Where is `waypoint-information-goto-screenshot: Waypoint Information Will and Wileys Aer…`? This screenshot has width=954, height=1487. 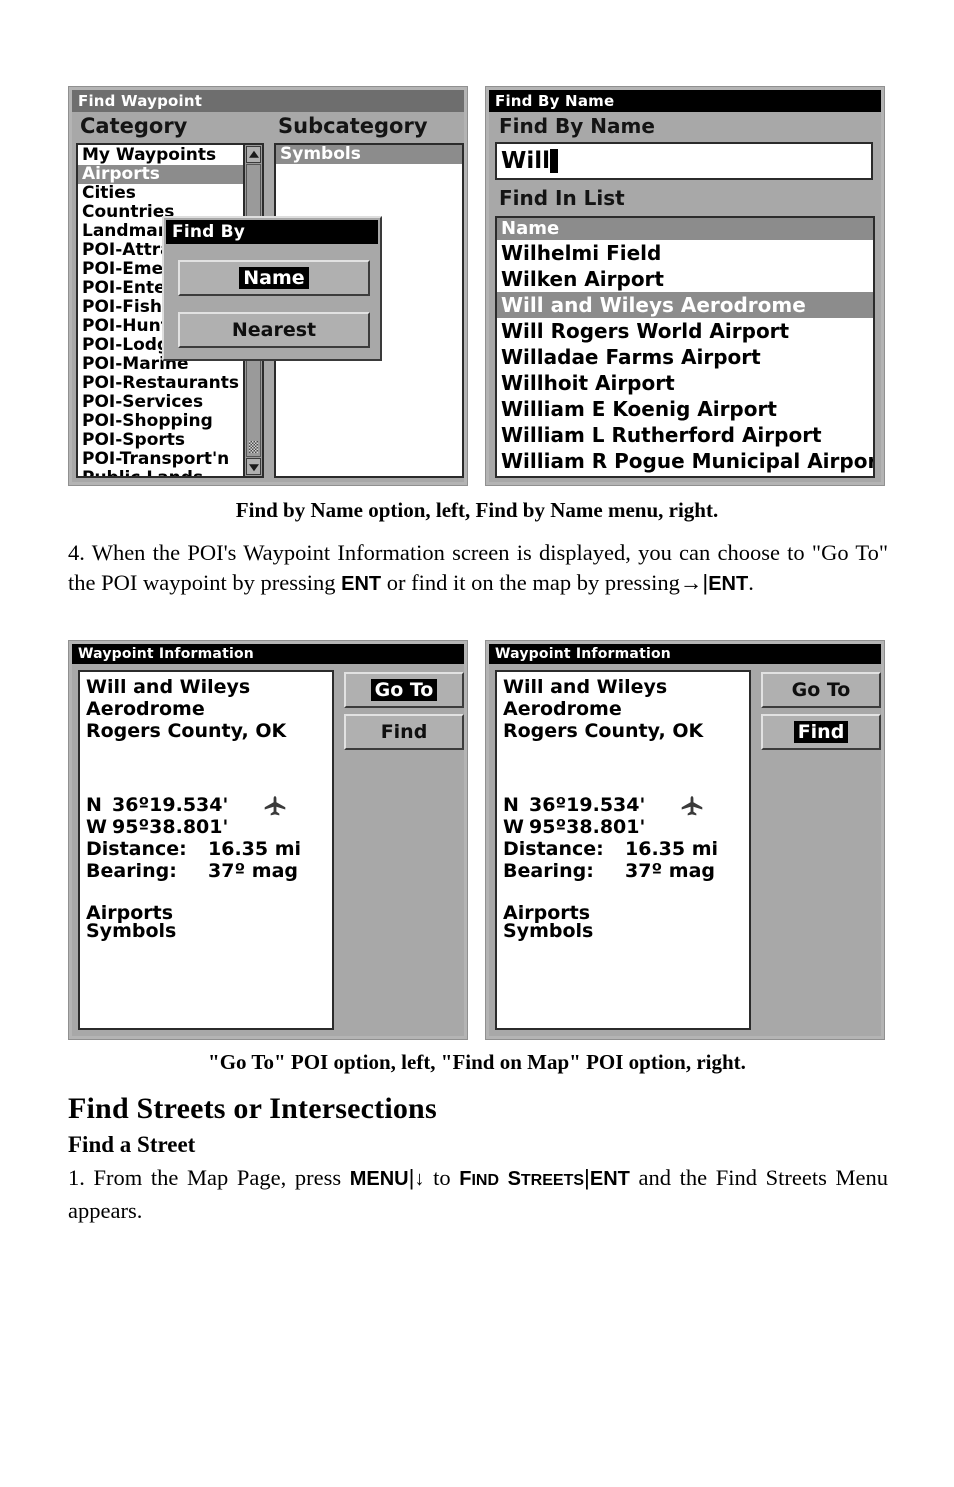 waypoint-information-goto-screenshot: Waypoint Information Will and Wileys Aer… is located at coordinates (268, 840).